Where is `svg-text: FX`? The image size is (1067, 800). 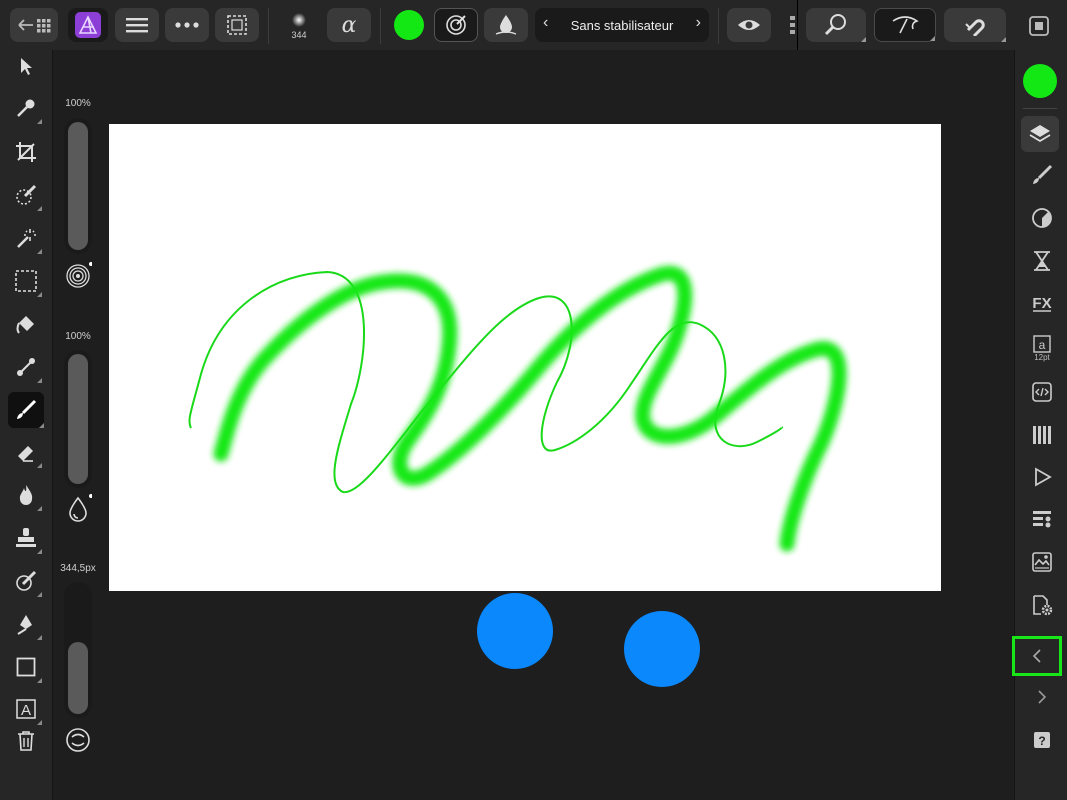
svg-text: FX is located at coordinates (1041, 303).